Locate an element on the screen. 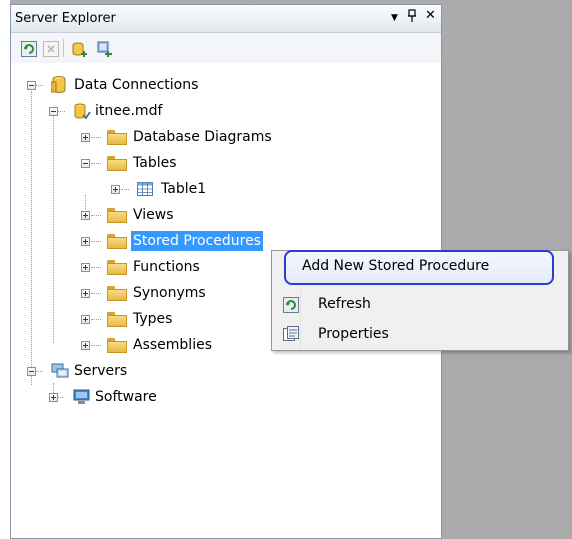  tree-node-servers: Servers is located at coordinates (141, 371).